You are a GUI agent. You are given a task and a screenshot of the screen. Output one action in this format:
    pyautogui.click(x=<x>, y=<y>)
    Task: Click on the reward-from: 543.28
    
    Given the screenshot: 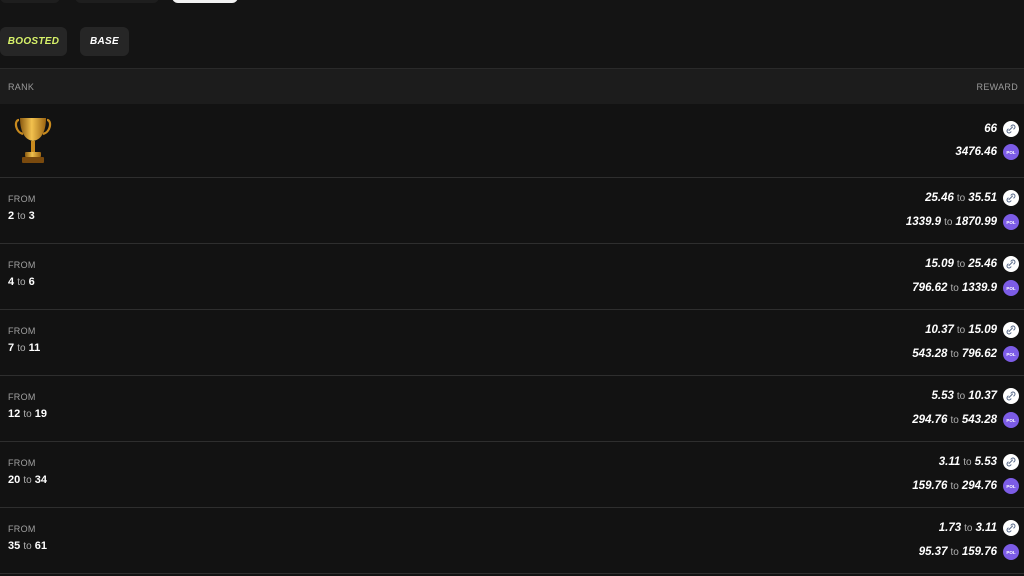 What is the action you would take?
    pyautogui.click(x=930, y=354)
    